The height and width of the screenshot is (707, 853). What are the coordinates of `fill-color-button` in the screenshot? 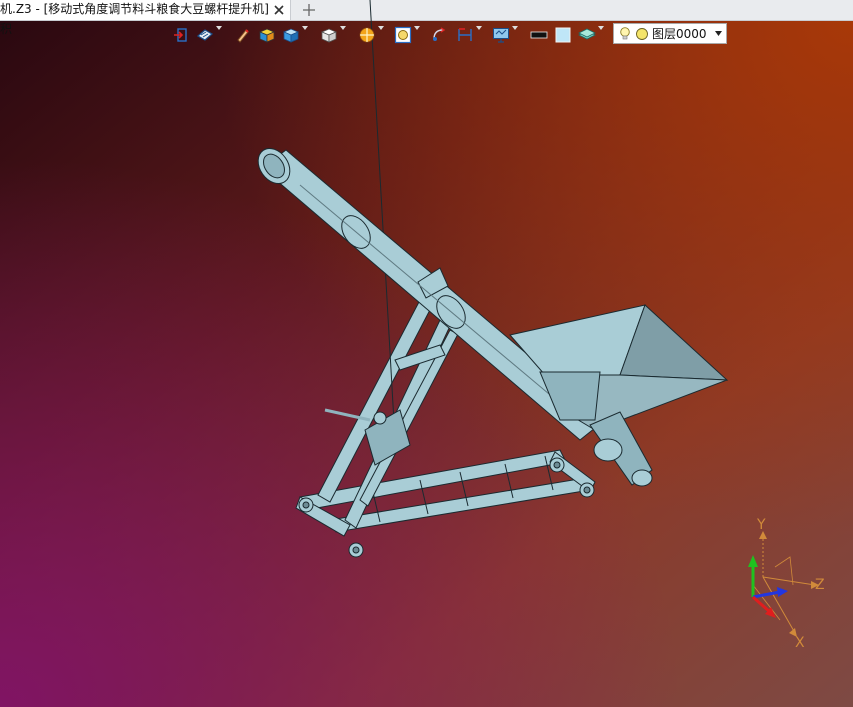 It's located at (563, 35).